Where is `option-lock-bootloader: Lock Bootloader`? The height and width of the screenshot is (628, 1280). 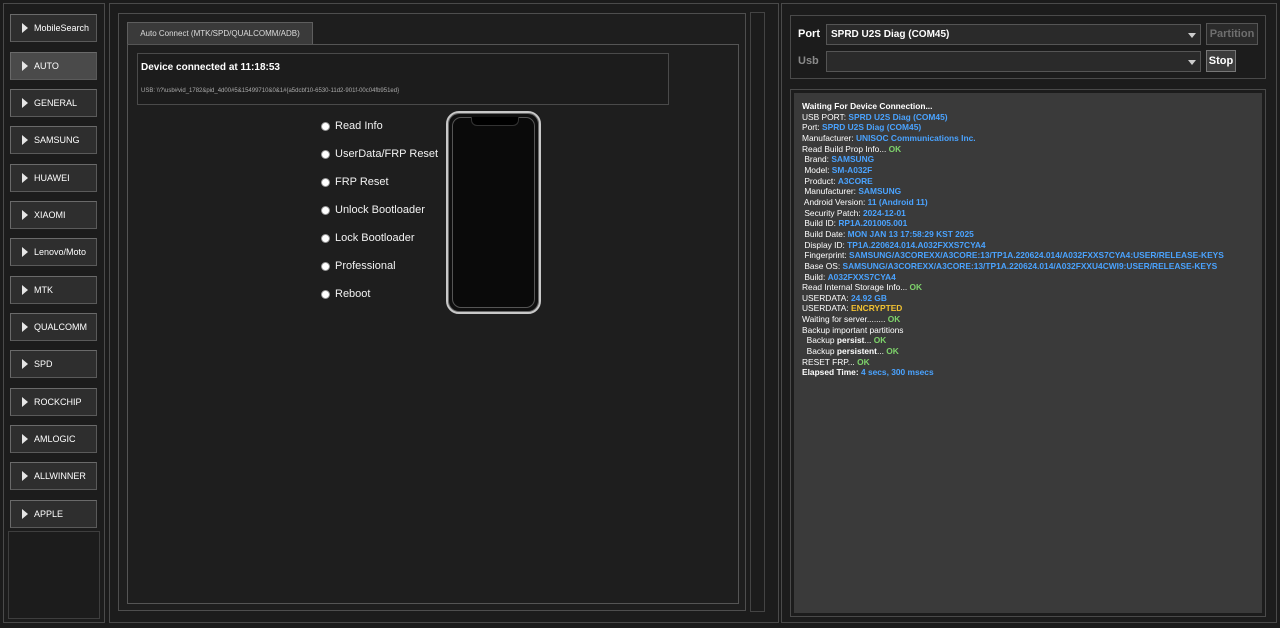
option-lock-bootloader: Lock Bootloader is located at coordinates (368, 238).